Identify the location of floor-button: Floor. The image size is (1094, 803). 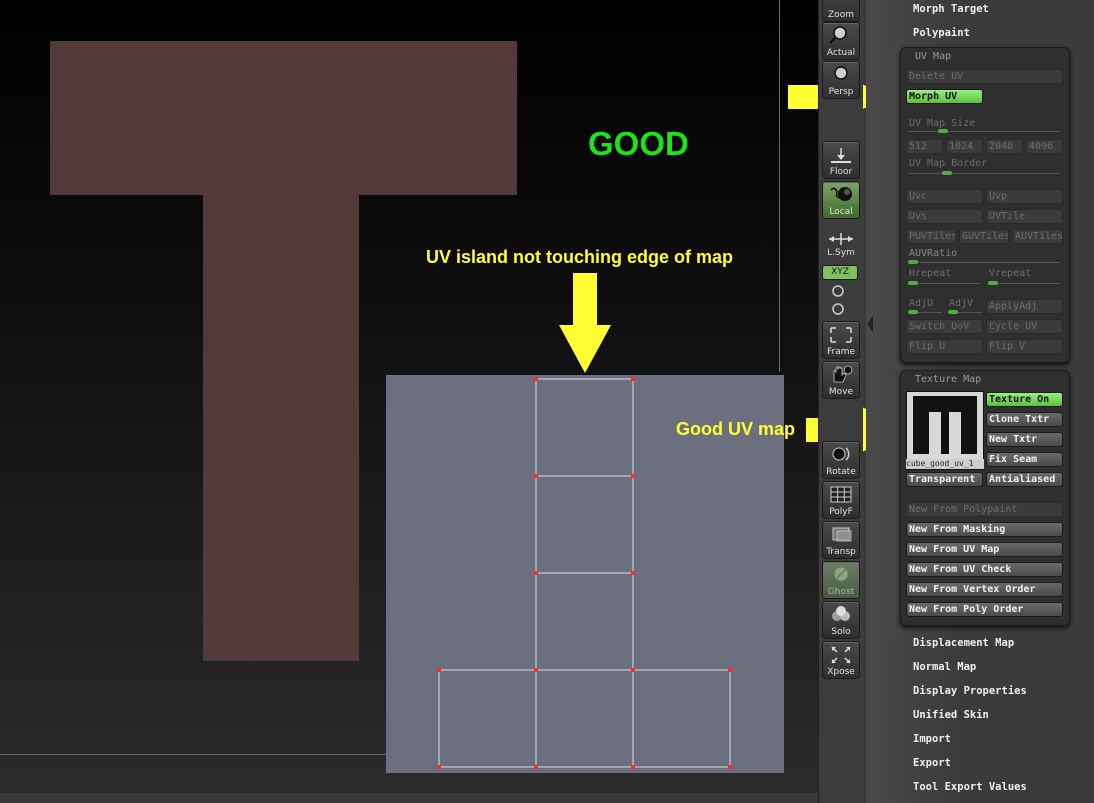
(841, 160).